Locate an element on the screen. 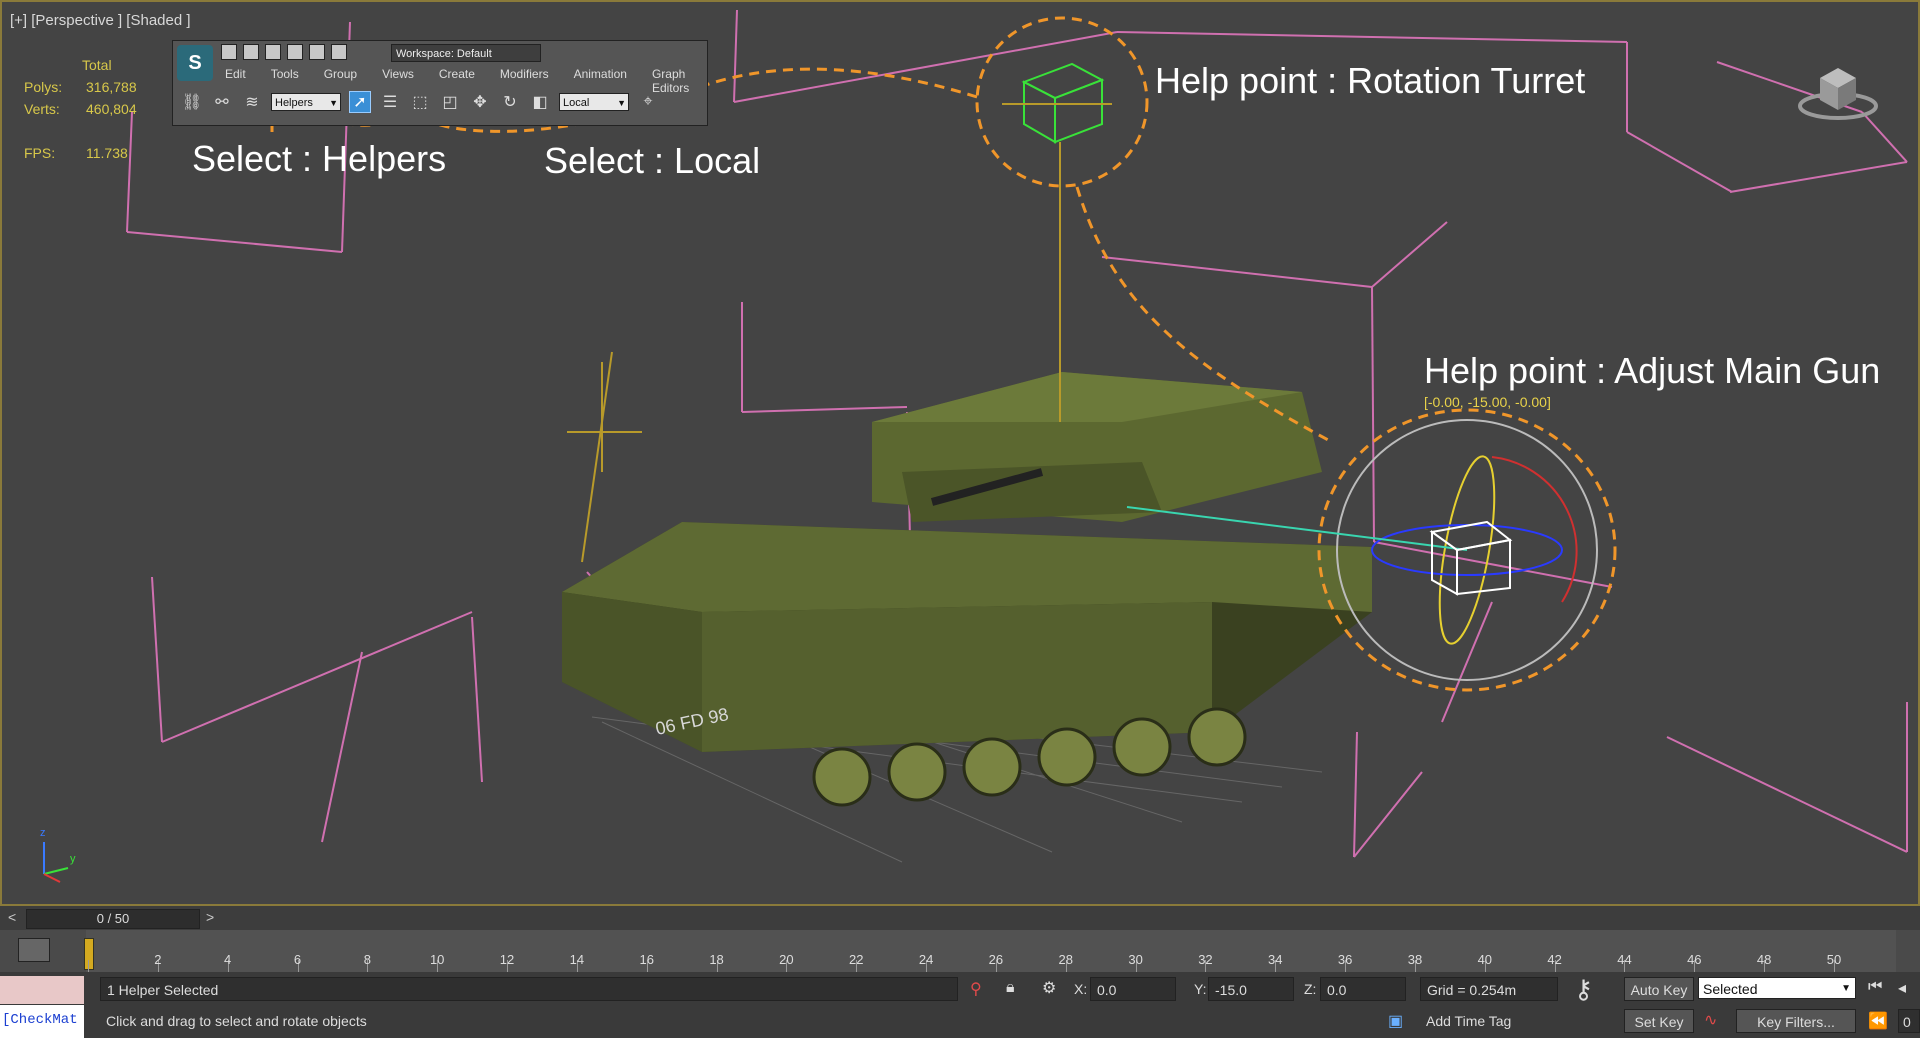  window-crossing-icon: ◰ is located at coordinates (450, 102).